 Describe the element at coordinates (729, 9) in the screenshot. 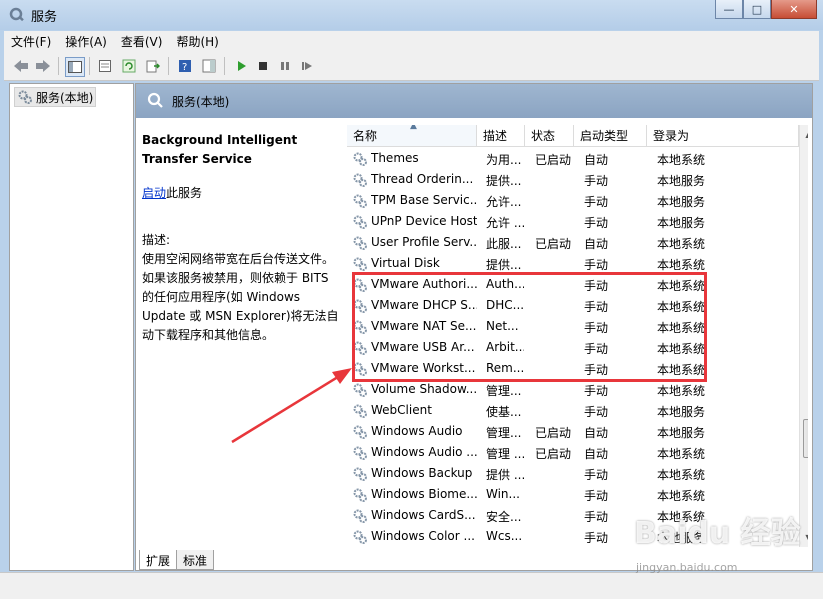

I see `minimize-button: —` at that location.